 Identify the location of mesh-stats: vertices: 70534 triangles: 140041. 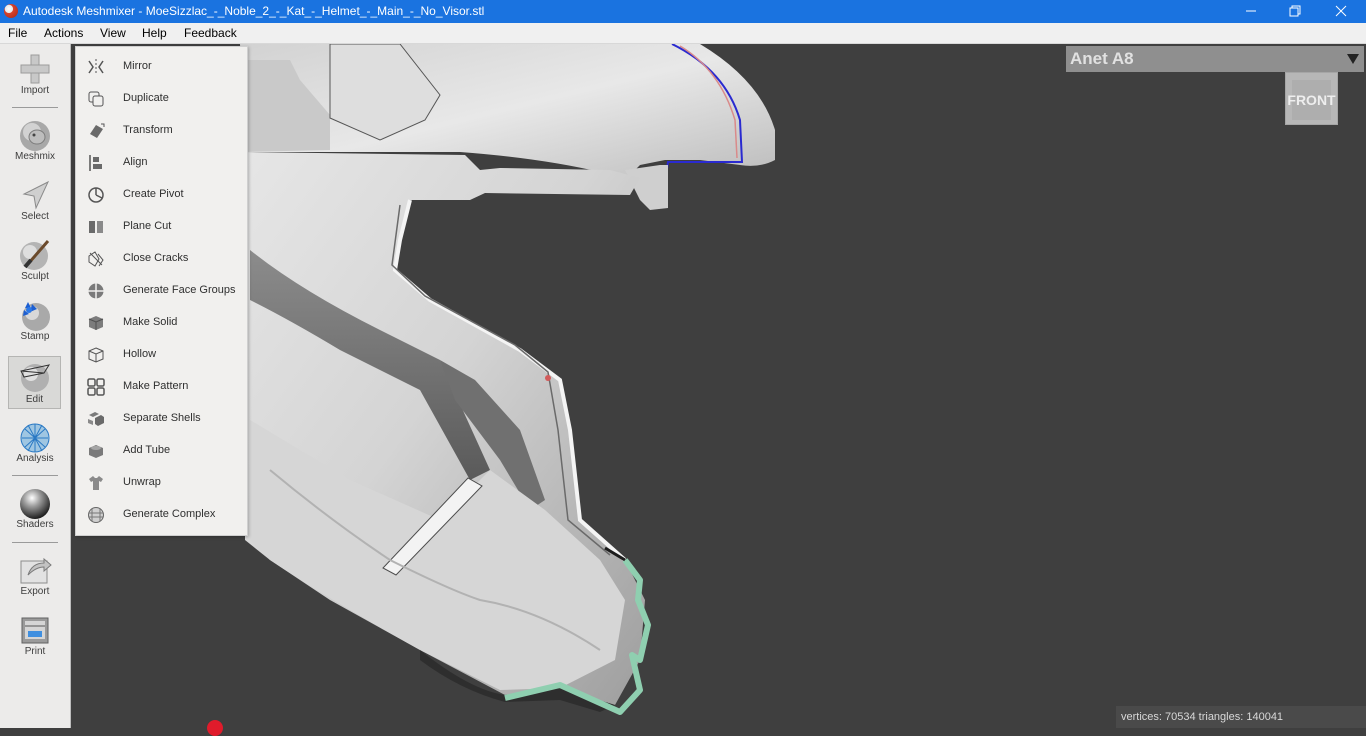
(1241, 717).